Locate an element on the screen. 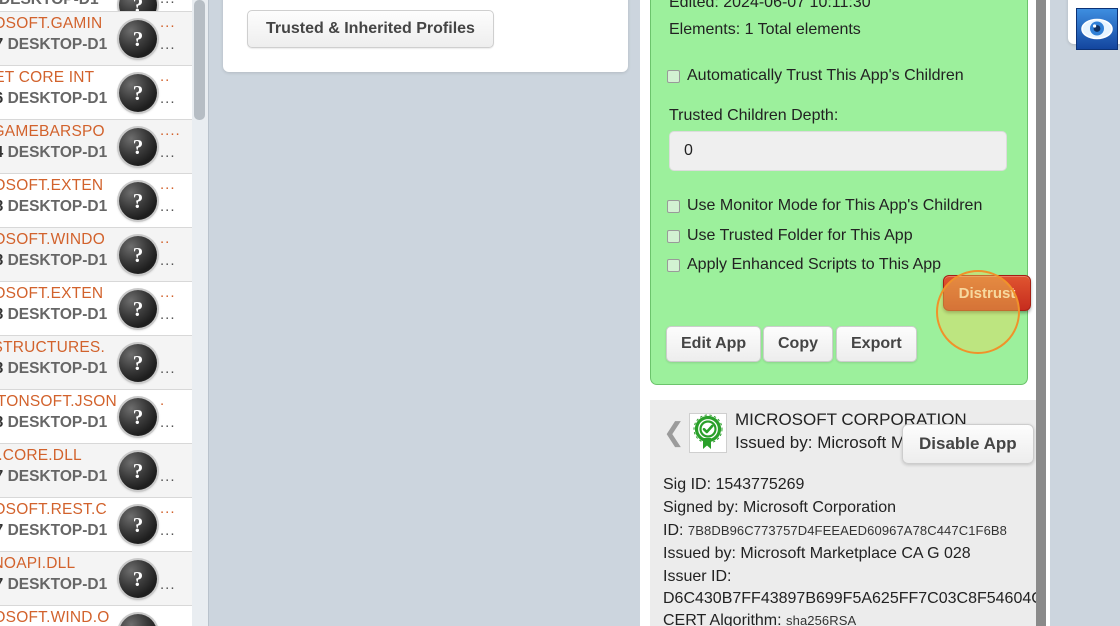  trusted-folder-label: Use Trusted Folder for This App is located at coordinates (800, 235).